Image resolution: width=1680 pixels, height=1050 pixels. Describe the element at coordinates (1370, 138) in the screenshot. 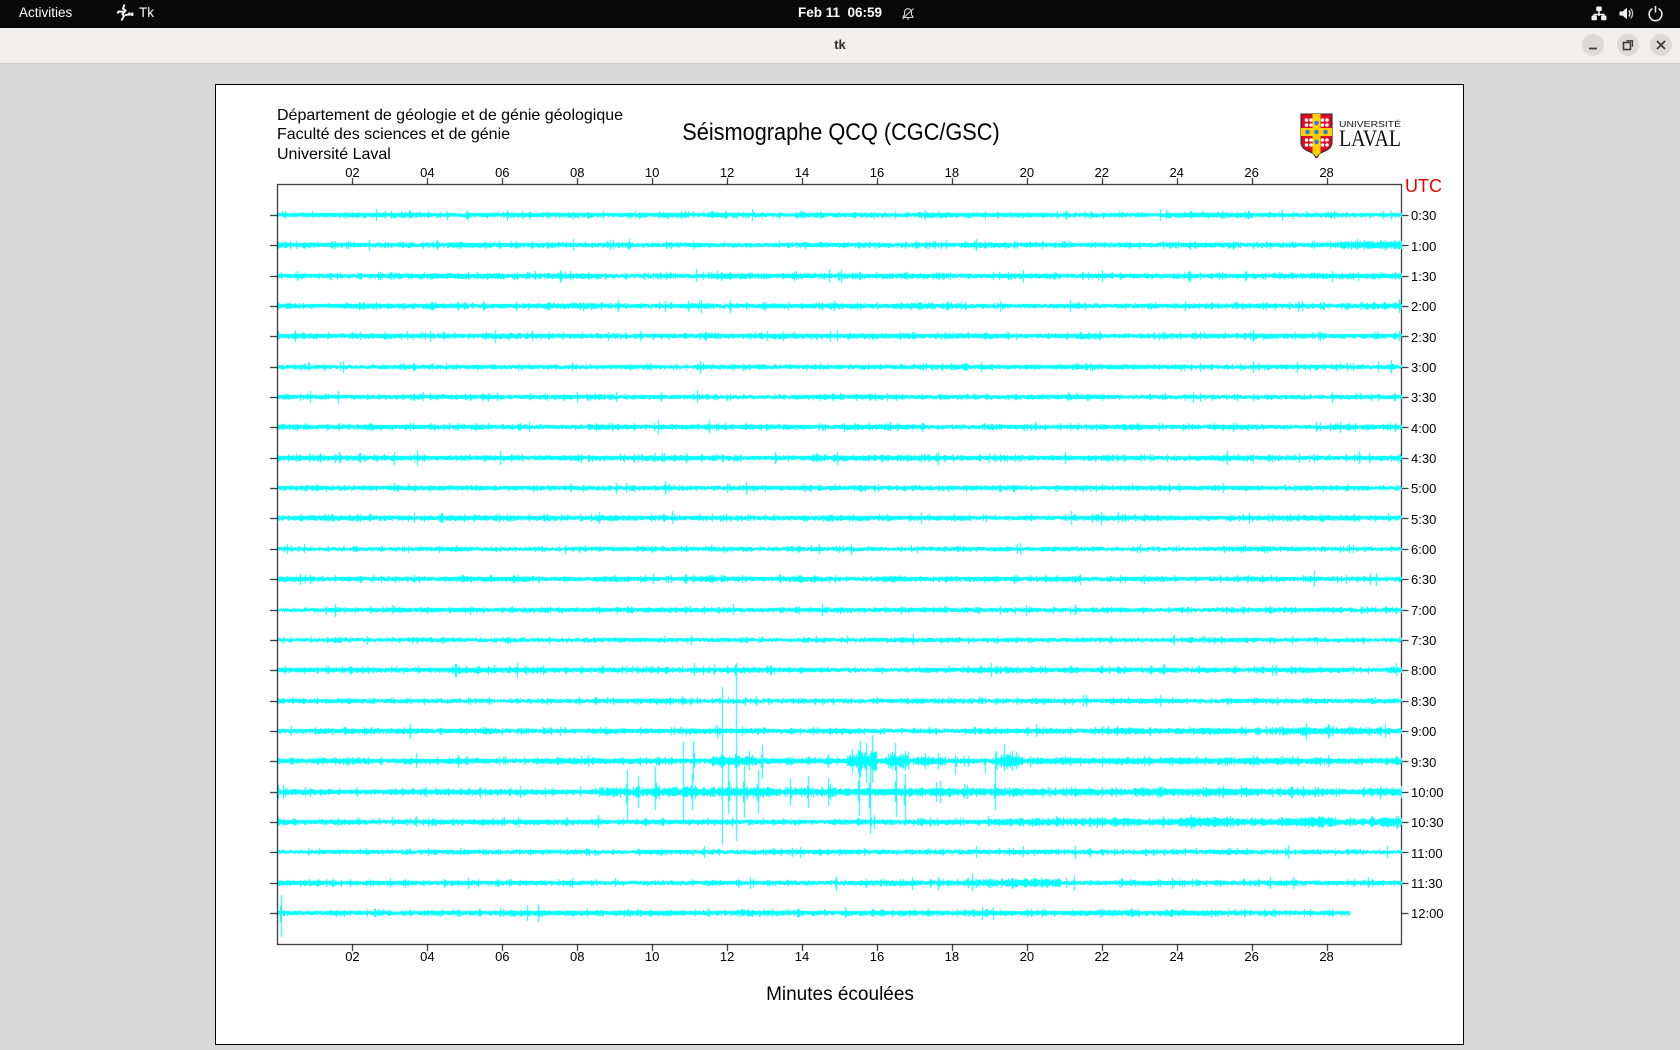

I see `svg-text: LAVAL` at that location.